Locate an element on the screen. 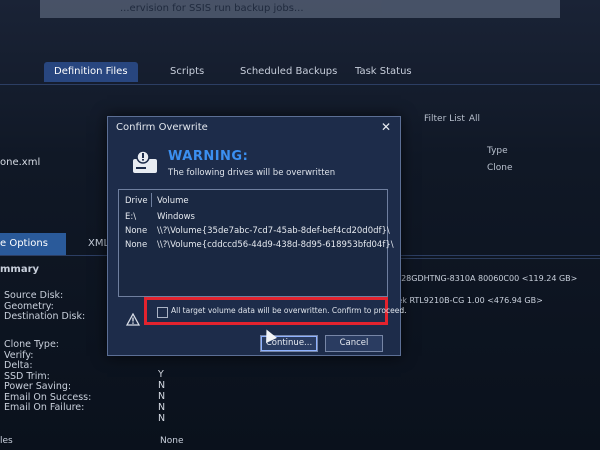  prop-verify: Verify: is located at coordinates (19, 355).